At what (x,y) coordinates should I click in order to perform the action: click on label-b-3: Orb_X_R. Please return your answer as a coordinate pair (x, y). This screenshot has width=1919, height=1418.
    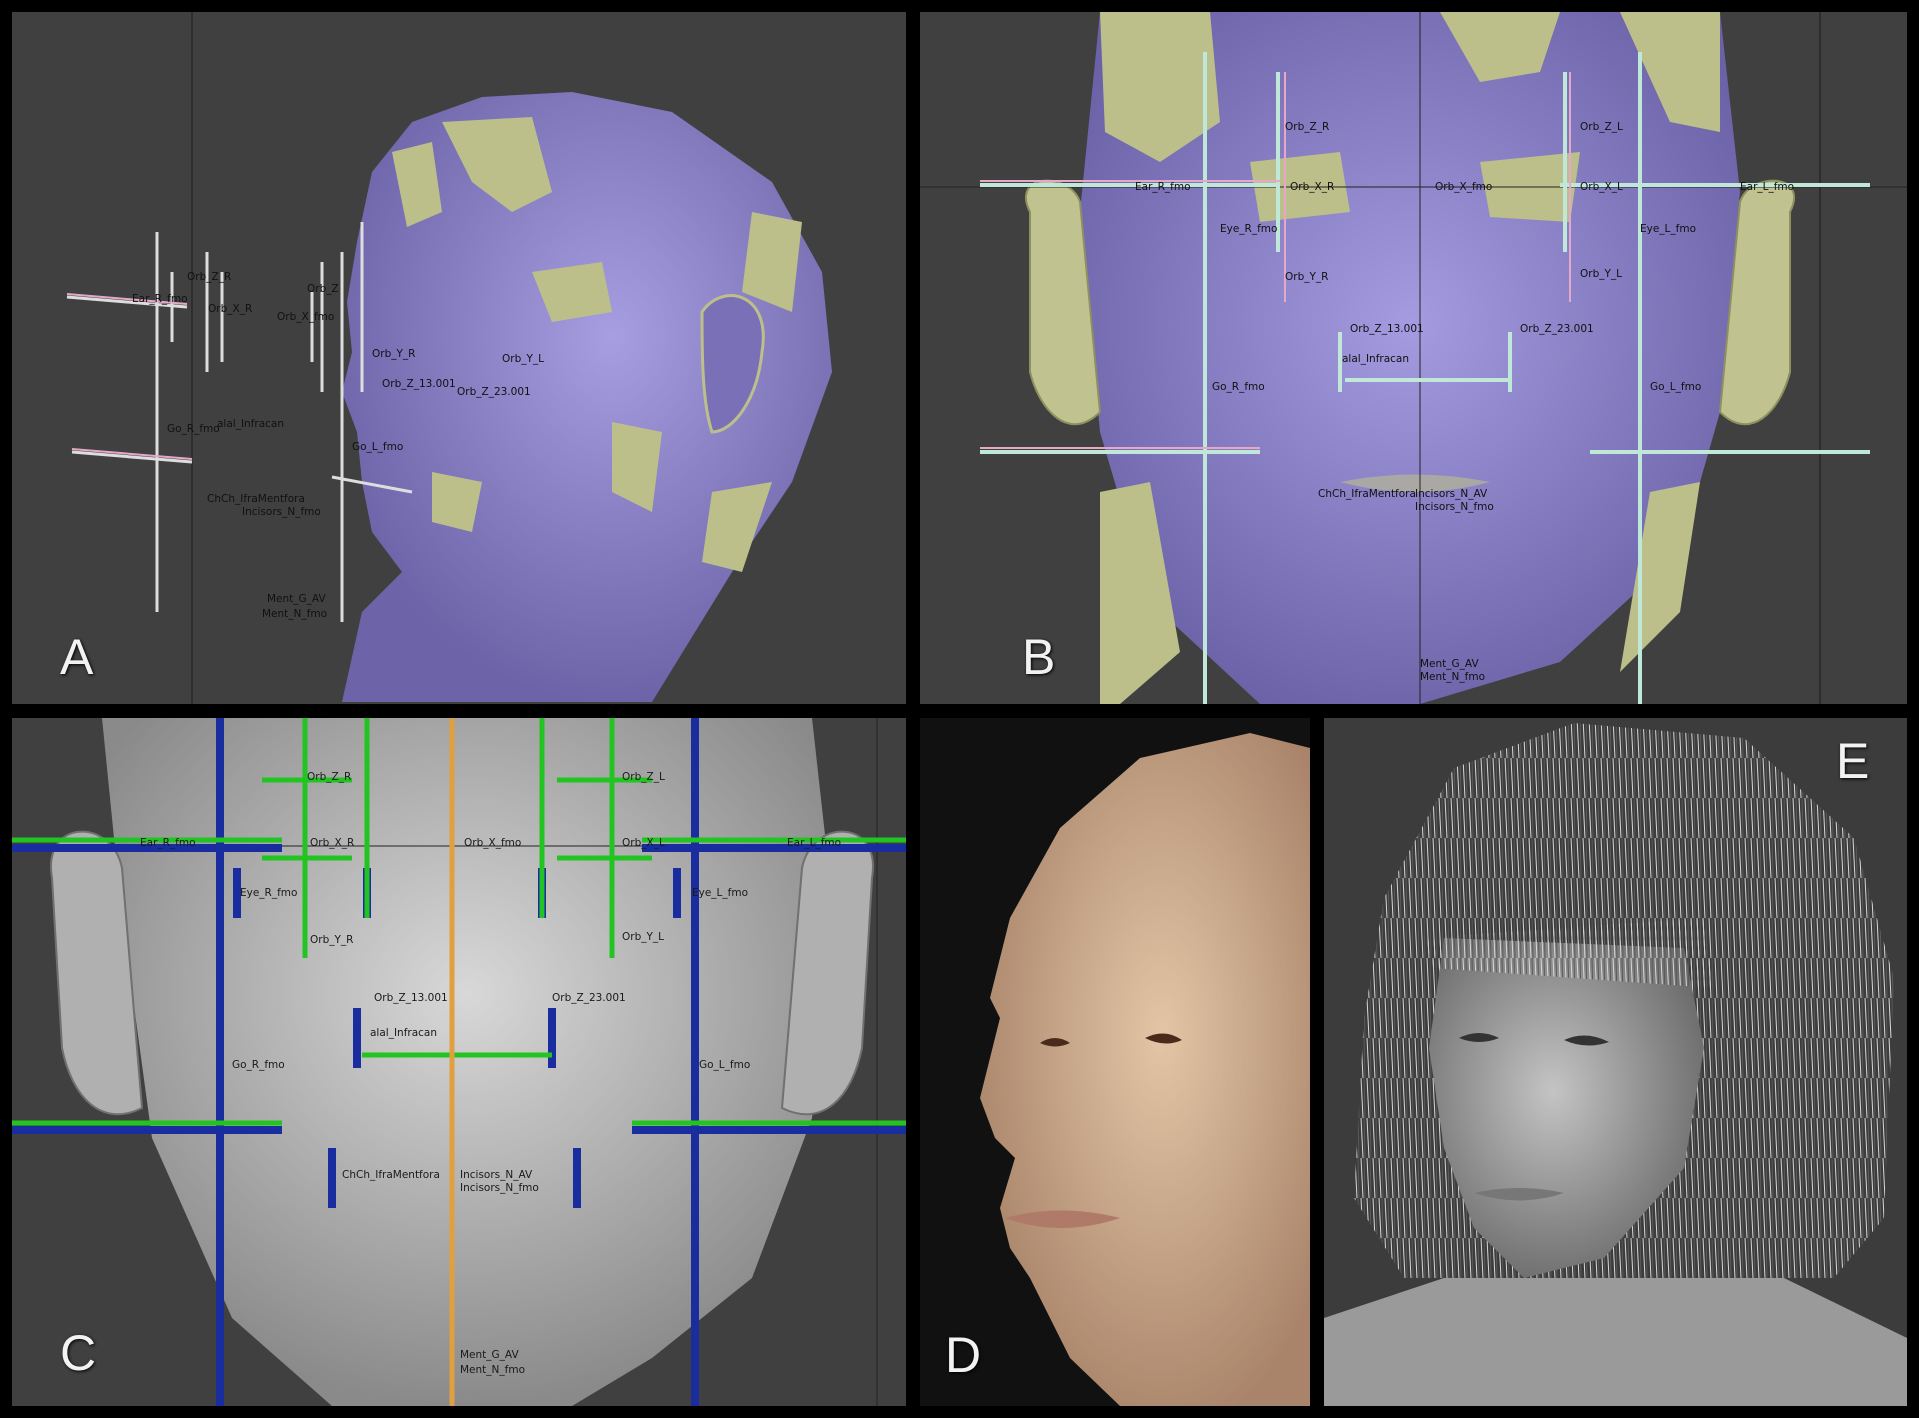
    Looking at the image, I should click on (1312, 187).